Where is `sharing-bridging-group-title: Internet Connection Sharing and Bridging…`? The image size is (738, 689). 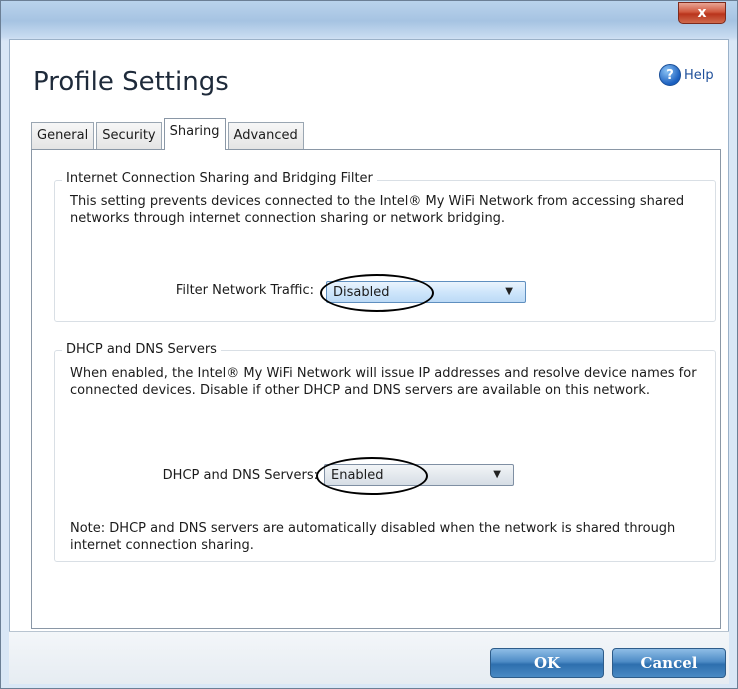
sharing-bridging-group-title: Internet Connection Sharing and Bridging… is located at coordinates (219, 178).